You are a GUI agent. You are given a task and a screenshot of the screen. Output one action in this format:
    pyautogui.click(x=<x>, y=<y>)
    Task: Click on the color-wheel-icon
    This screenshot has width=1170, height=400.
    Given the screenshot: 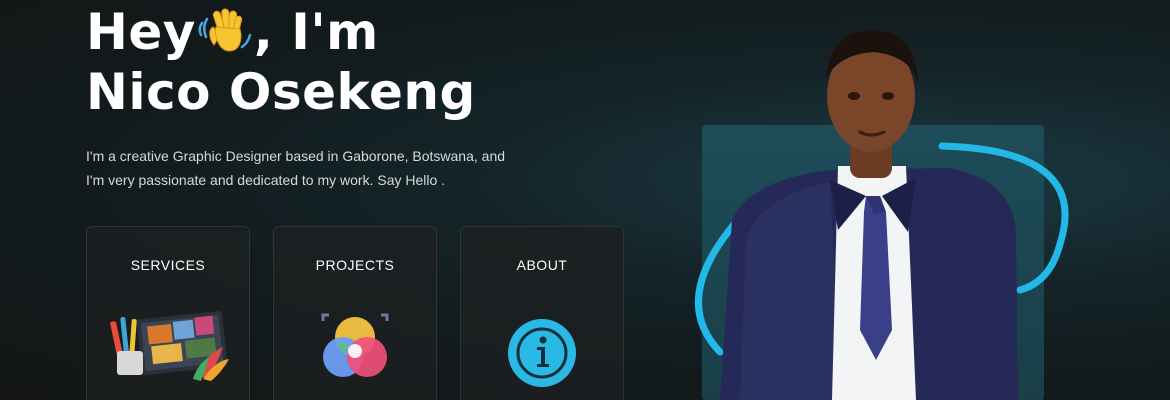 What is the action you would take?
    pyautogui.click(x=355, y=345)
    